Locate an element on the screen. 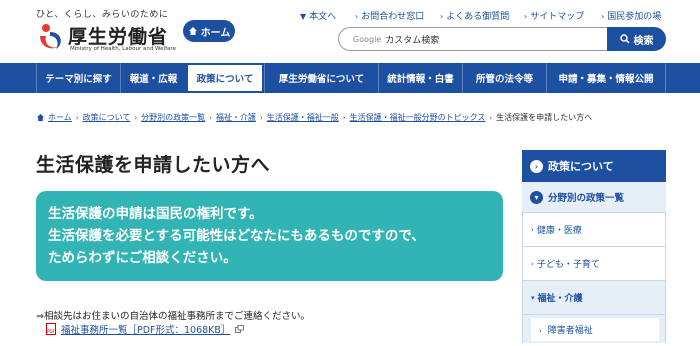 Image resolution: width=700 pixels, height=346 pixels. sidebar-subheading: ▾ 分野別の政策一覧 is located at coordinates (594, 197).